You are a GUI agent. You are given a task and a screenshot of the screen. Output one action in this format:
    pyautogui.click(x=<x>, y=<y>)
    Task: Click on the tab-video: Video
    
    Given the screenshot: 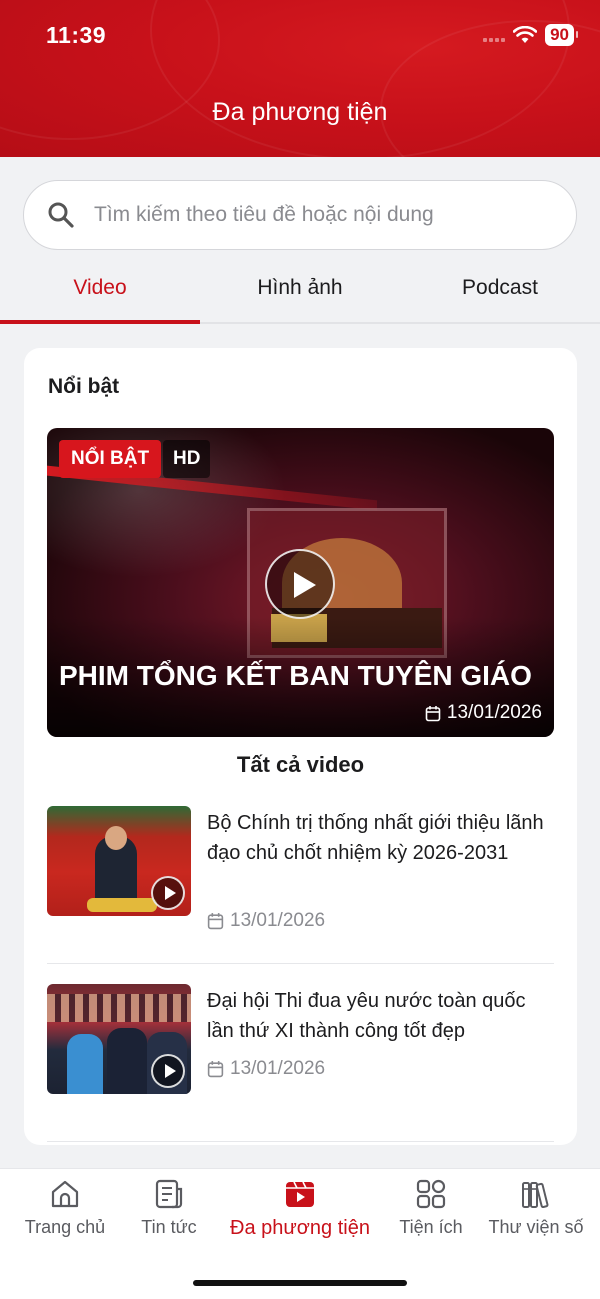 What is the action you would take?
    pyautogui.click(x=100, y=291)
    